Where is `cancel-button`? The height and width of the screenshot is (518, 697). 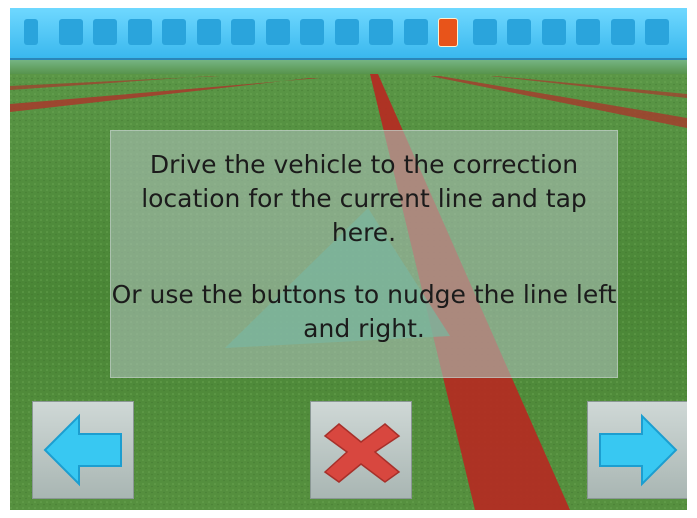 cancel-button is located at coordinates (361, 450).